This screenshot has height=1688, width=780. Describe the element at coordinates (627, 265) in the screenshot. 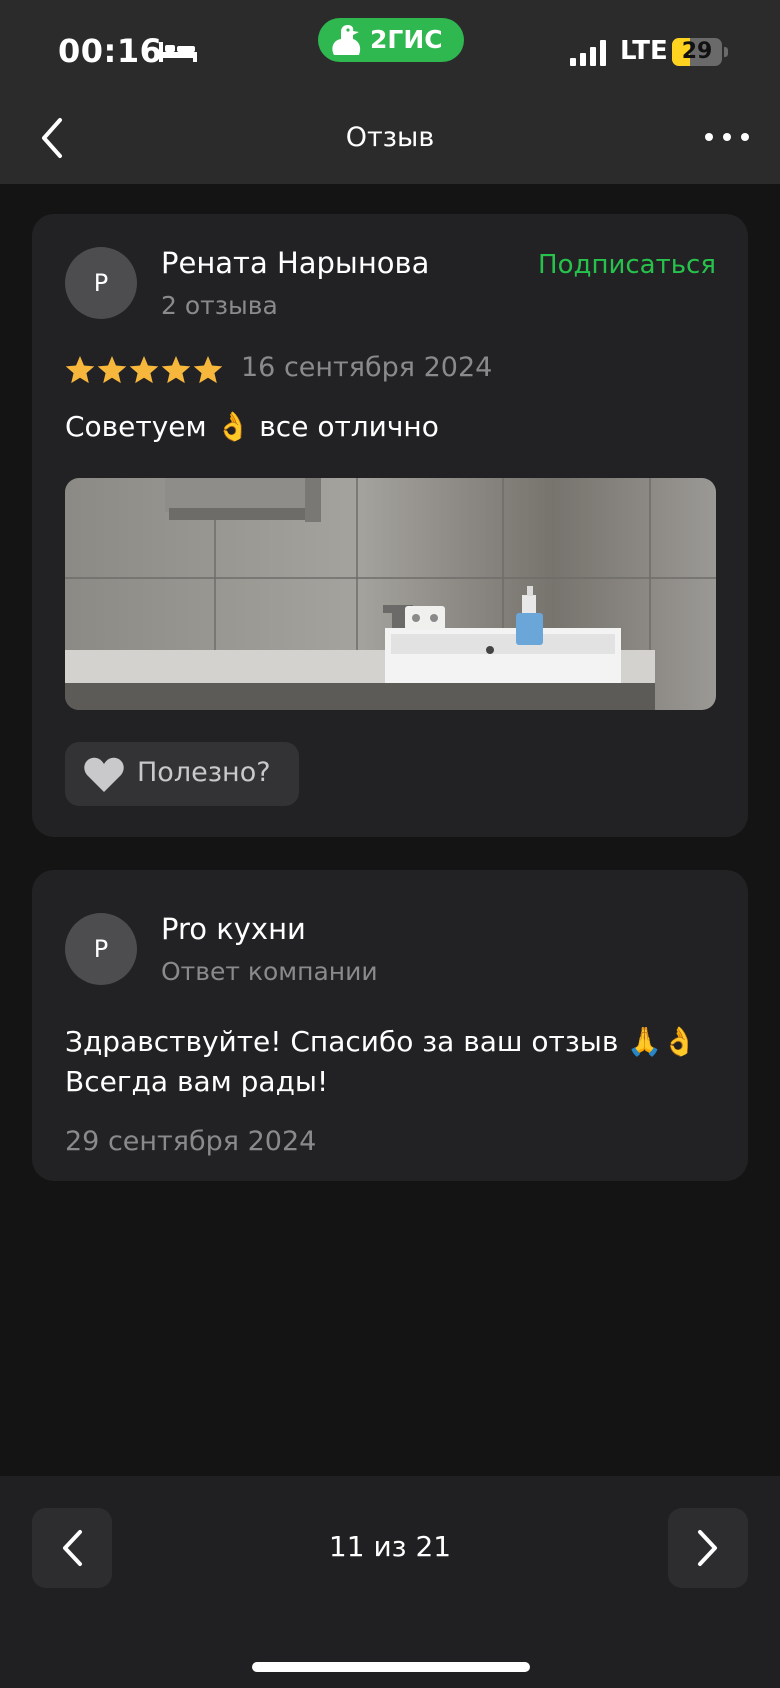

I see `subscribe-button: Подписаться` at that location.